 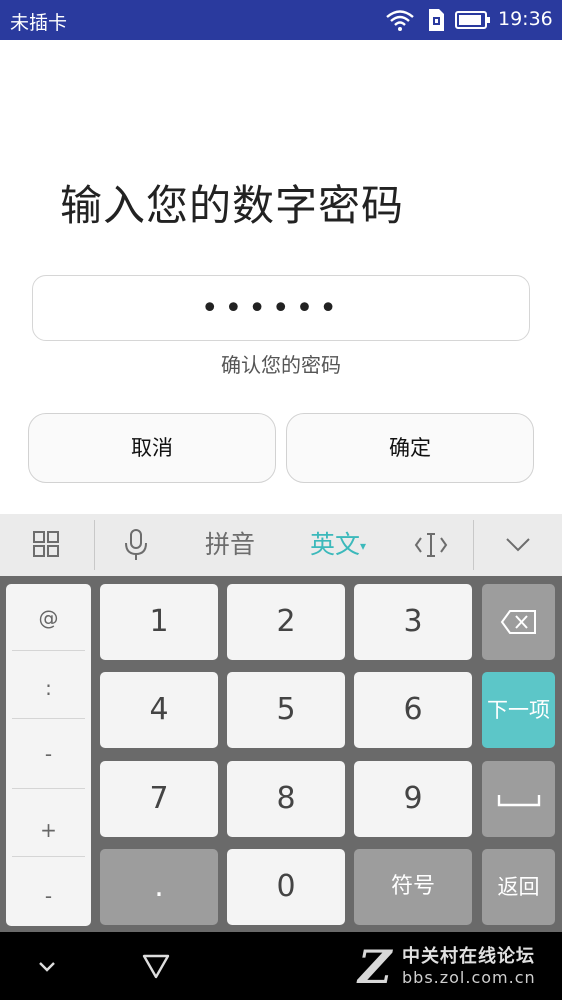 I want to click on password-mask: ••••••, so click(x=271, y=308).